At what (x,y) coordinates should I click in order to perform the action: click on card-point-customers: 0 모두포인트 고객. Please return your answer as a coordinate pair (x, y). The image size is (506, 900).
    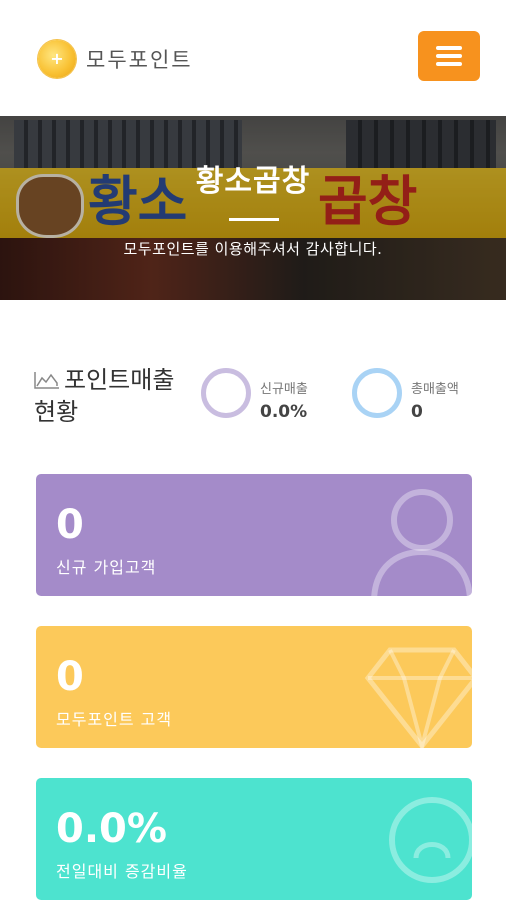
    Looking at the image, I should click on (254, 687).